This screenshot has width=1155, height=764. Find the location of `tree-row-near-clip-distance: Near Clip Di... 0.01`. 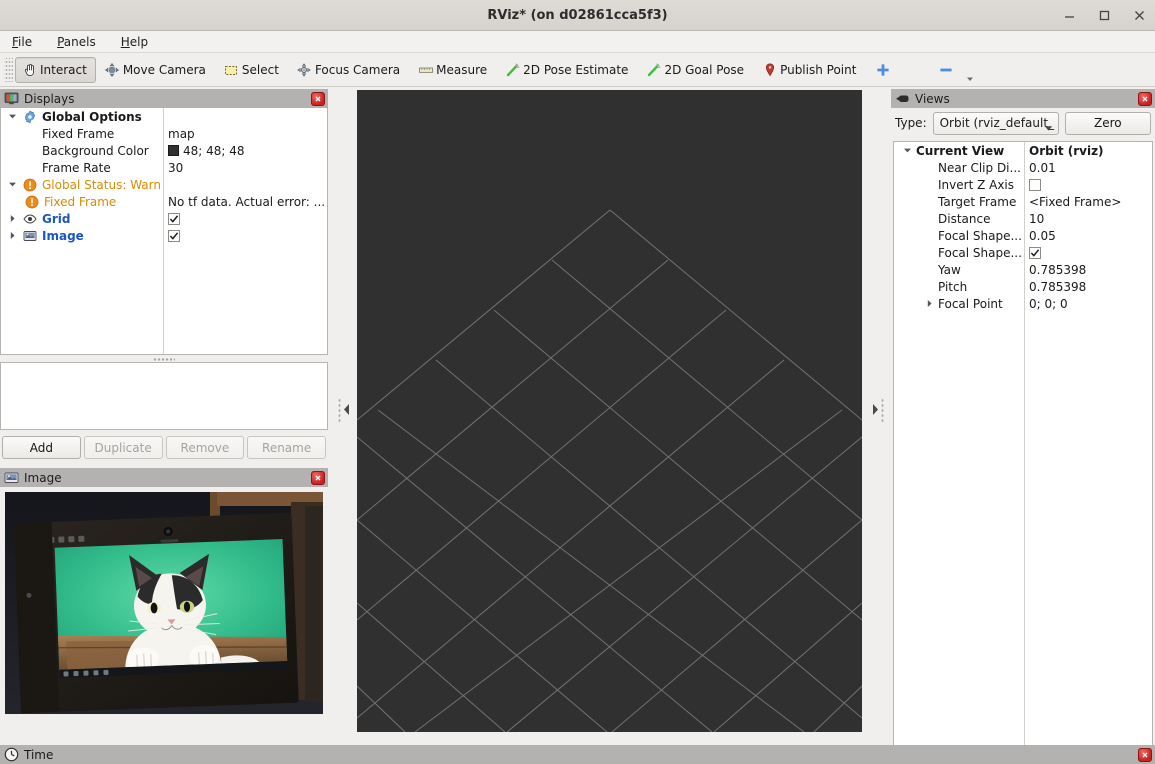

tree-row-near-clip-distance: Near Clip Di... 0.01 is located at coordinates (1023, 167).